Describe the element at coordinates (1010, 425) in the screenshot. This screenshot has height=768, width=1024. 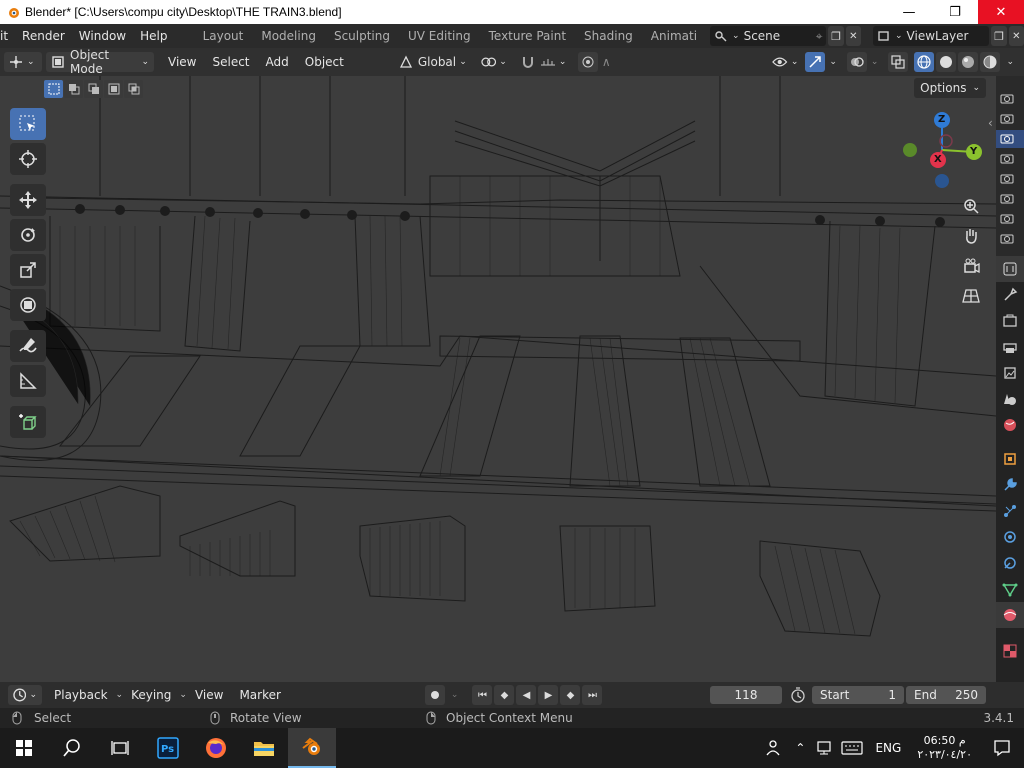
I see `world-tab` at that location.